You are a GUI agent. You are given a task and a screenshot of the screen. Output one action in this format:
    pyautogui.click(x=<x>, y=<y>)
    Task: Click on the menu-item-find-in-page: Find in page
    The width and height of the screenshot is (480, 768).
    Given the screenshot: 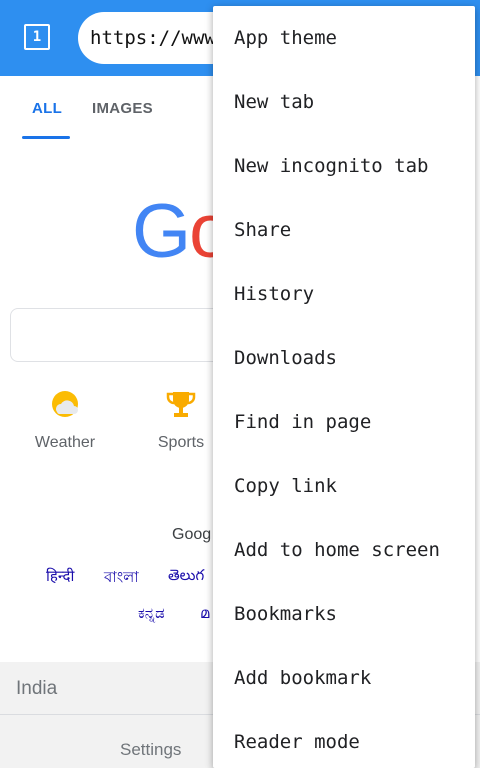 What is the action you would take?
    pyautogui.click(x=344, y=422)
    